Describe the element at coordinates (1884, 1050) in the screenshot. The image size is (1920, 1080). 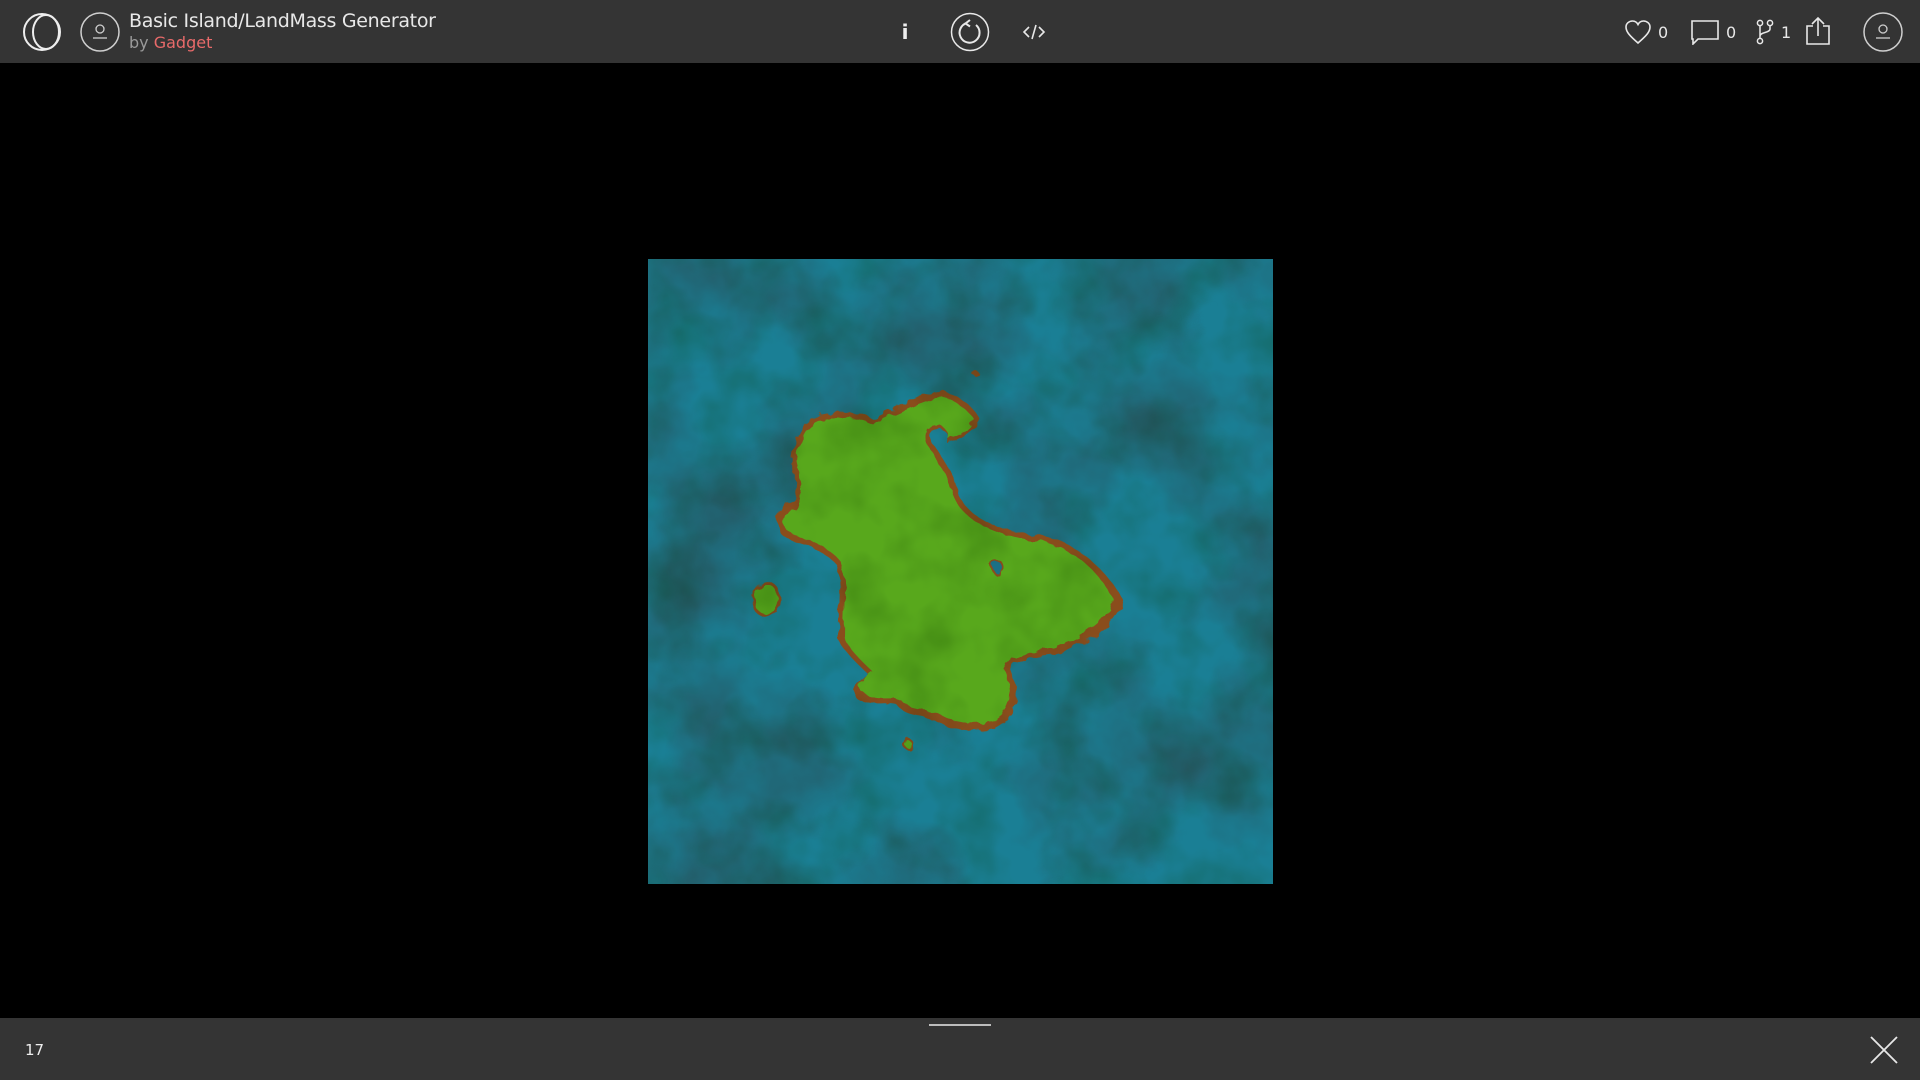
I see `close-icon` at that location.